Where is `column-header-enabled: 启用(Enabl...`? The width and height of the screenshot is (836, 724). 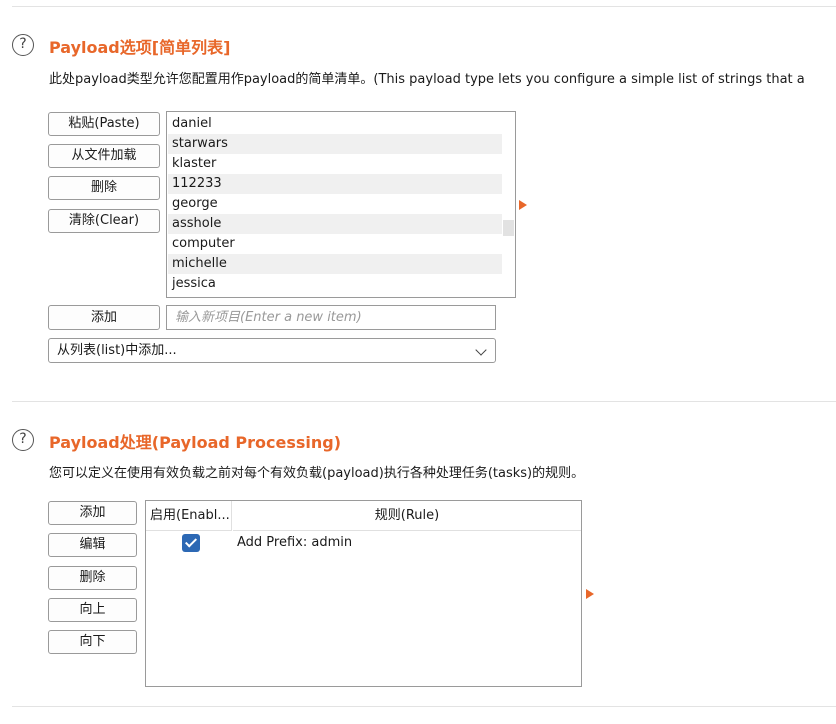
column-header-enabled: 启用(Enabl... is located at coordinates (189, 516).